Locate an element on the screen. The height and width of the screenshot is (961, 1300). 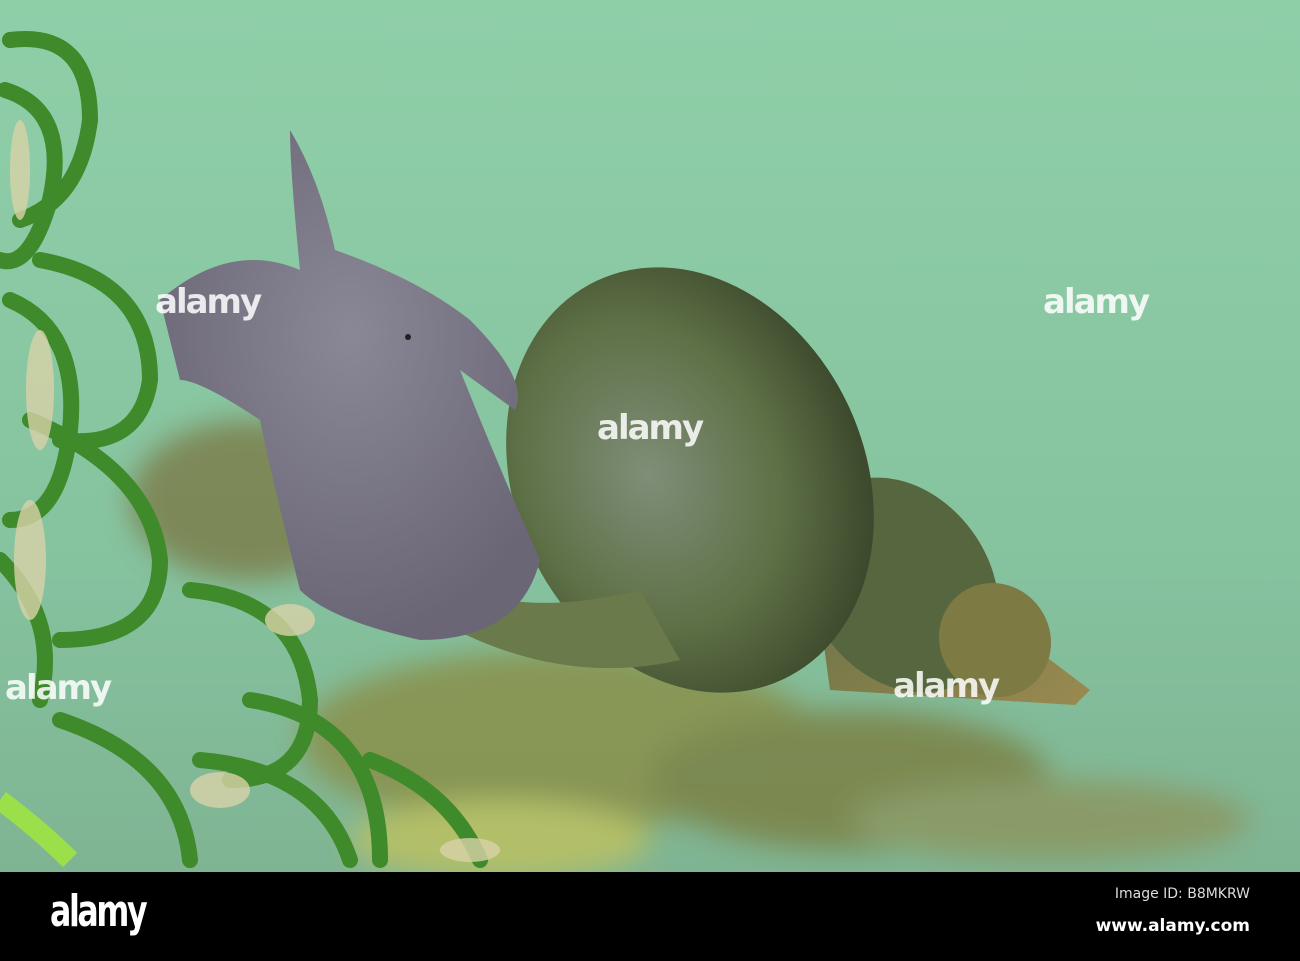
image-id: Image ID: B8MKRW is located at coordinates (1182, 894).